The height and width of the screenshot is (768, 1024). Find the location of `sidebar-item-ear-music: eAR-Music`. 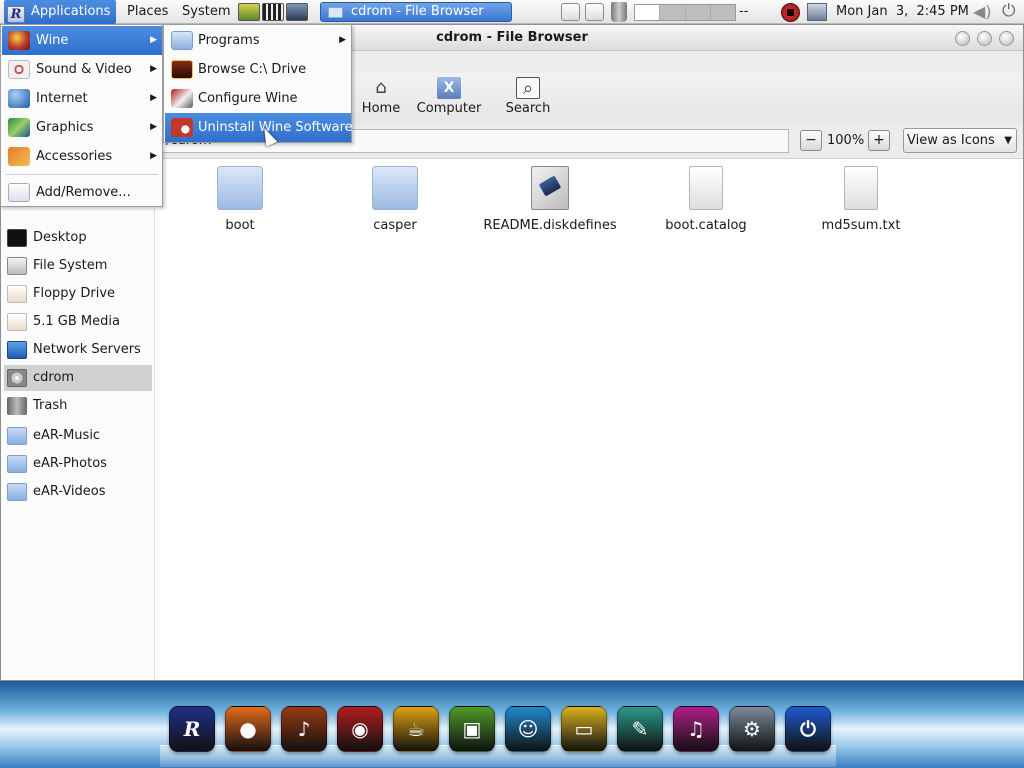

sidebar-item-ear-music: eAR-Music is located at coordinates (78, 436).